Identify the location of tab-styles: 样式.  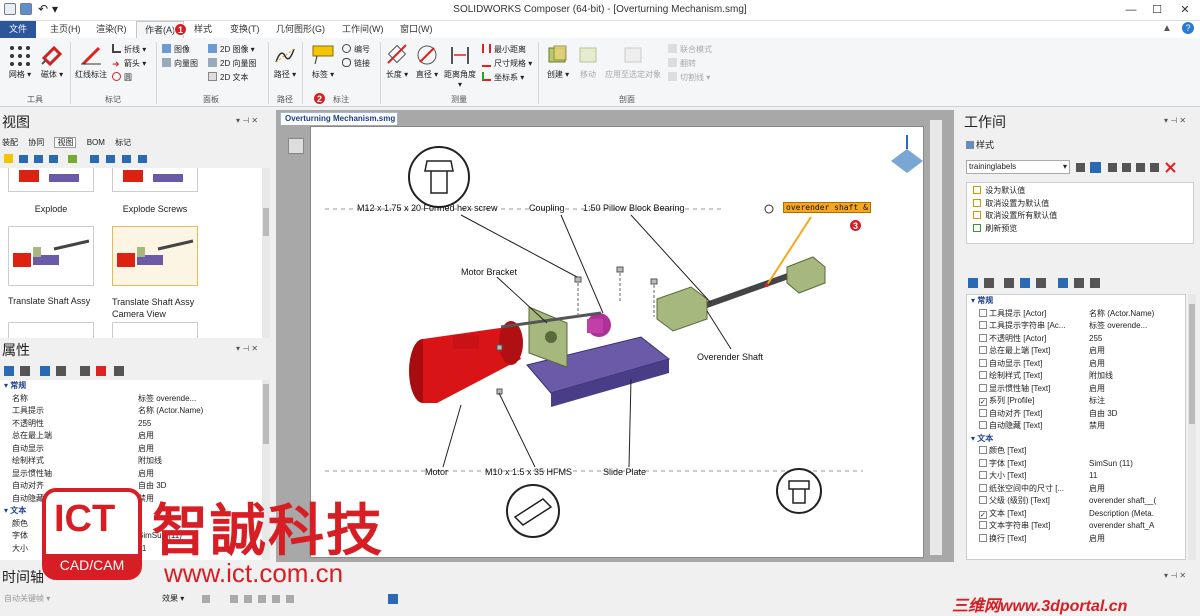
(203, 29).